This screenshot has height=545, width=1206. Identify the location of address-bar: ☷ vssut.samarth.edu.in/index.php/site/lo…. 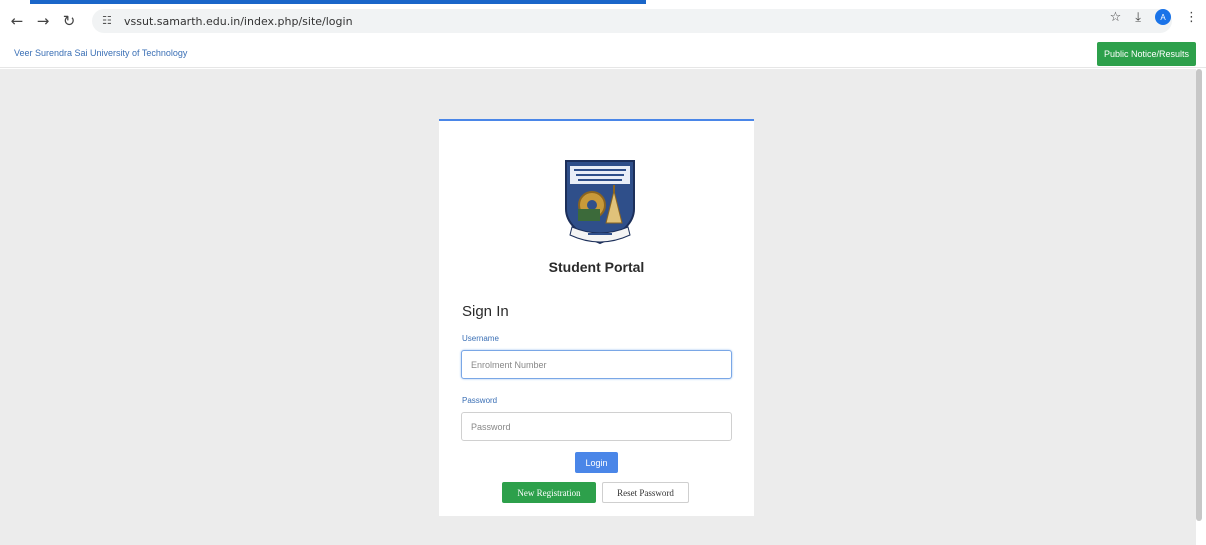
(632, 21).